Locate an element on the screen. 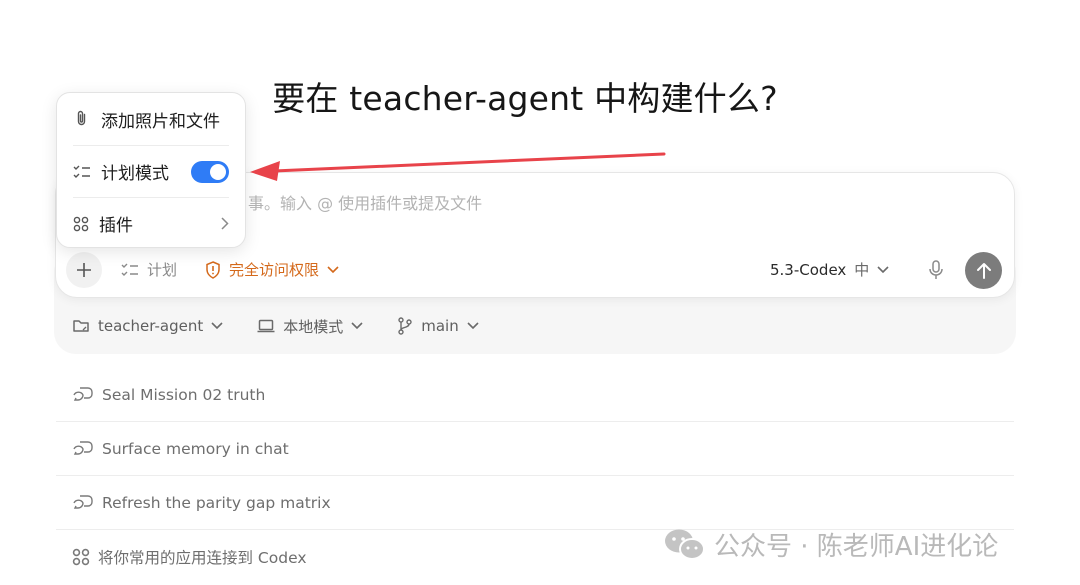 This screenshot has height=585, width=1080. plan-button: 计划 is located at coordinates (149, 269).